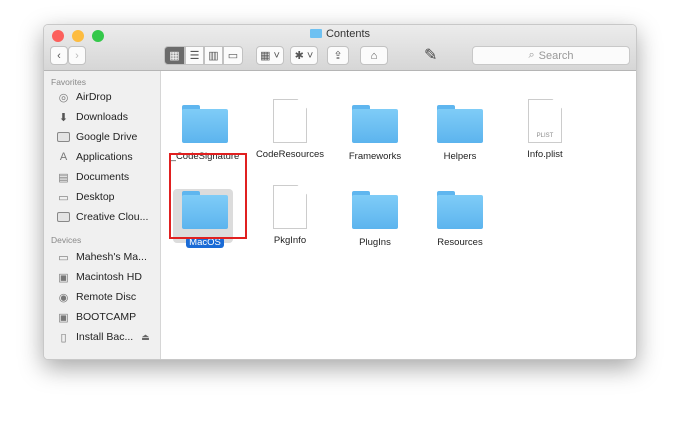  I want to click on file-item: Resources, so click(460, 219).